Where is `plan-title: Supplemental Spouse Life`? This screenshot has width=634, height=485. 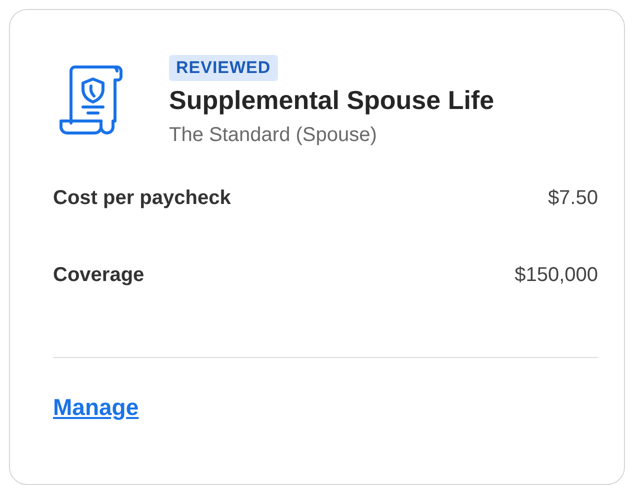 plan-title: Supplemental Spouse Life is located at coordinates (331, 100).